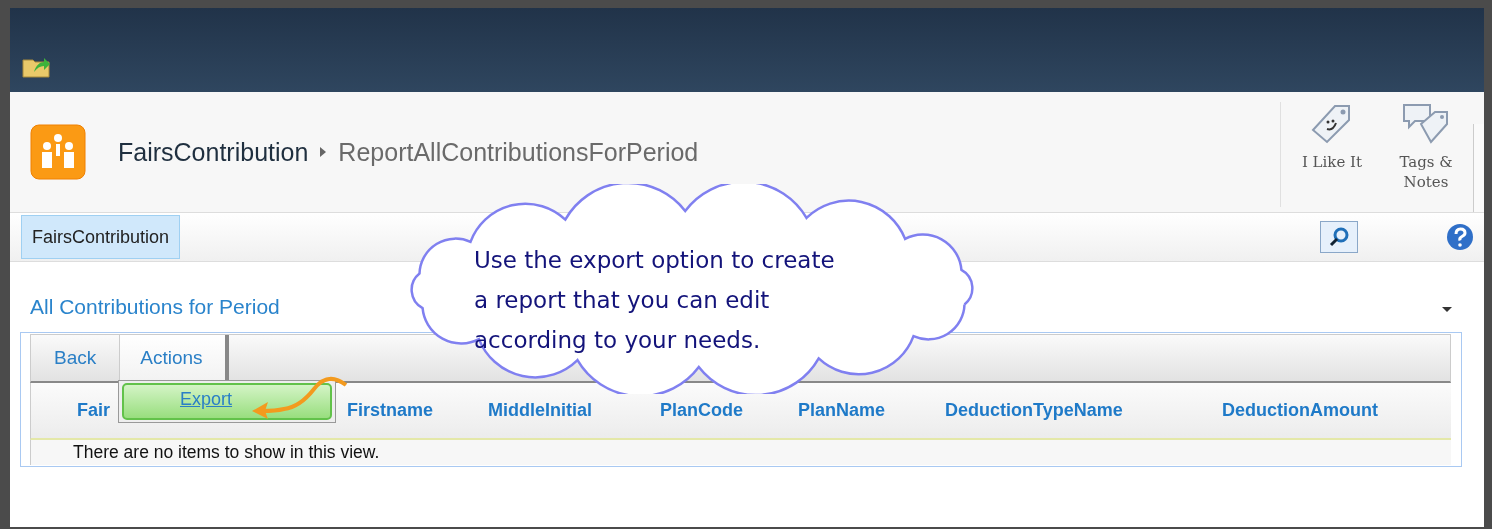 This screenshot has height=529, width=1492. Describe the element at coordinates (155, 307) in the screenshot. I see `view-title: All Contributions for Period` at that location.